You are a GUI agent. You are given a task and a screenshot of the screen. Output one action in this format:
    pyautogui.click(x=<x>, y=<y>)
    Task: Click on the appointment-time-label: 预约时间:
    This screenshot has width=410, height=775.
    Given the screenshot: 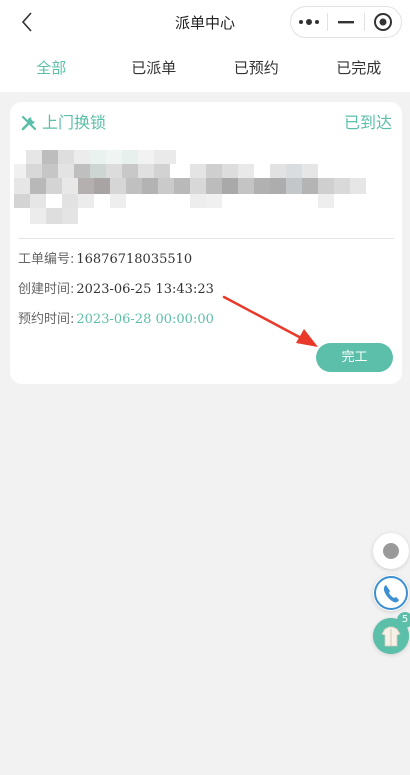 What is the action you would take?
    pyautogui.click(x=46, y=319)
    